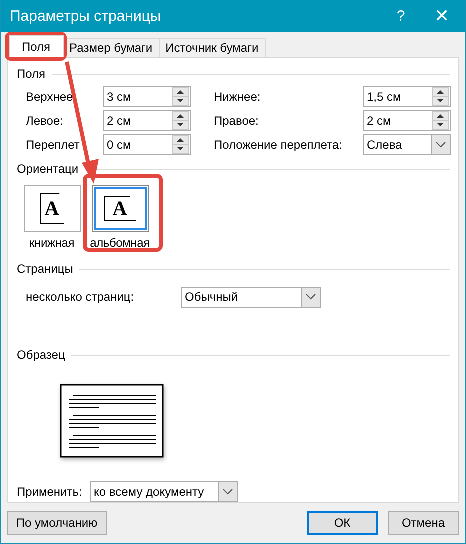 Image resolution: width=466 pixels, height=544 pixels. What do you see at coordinates (41, 355) in the screenshot?
I see `section-title: Образец` at bounding box center [41, 355].